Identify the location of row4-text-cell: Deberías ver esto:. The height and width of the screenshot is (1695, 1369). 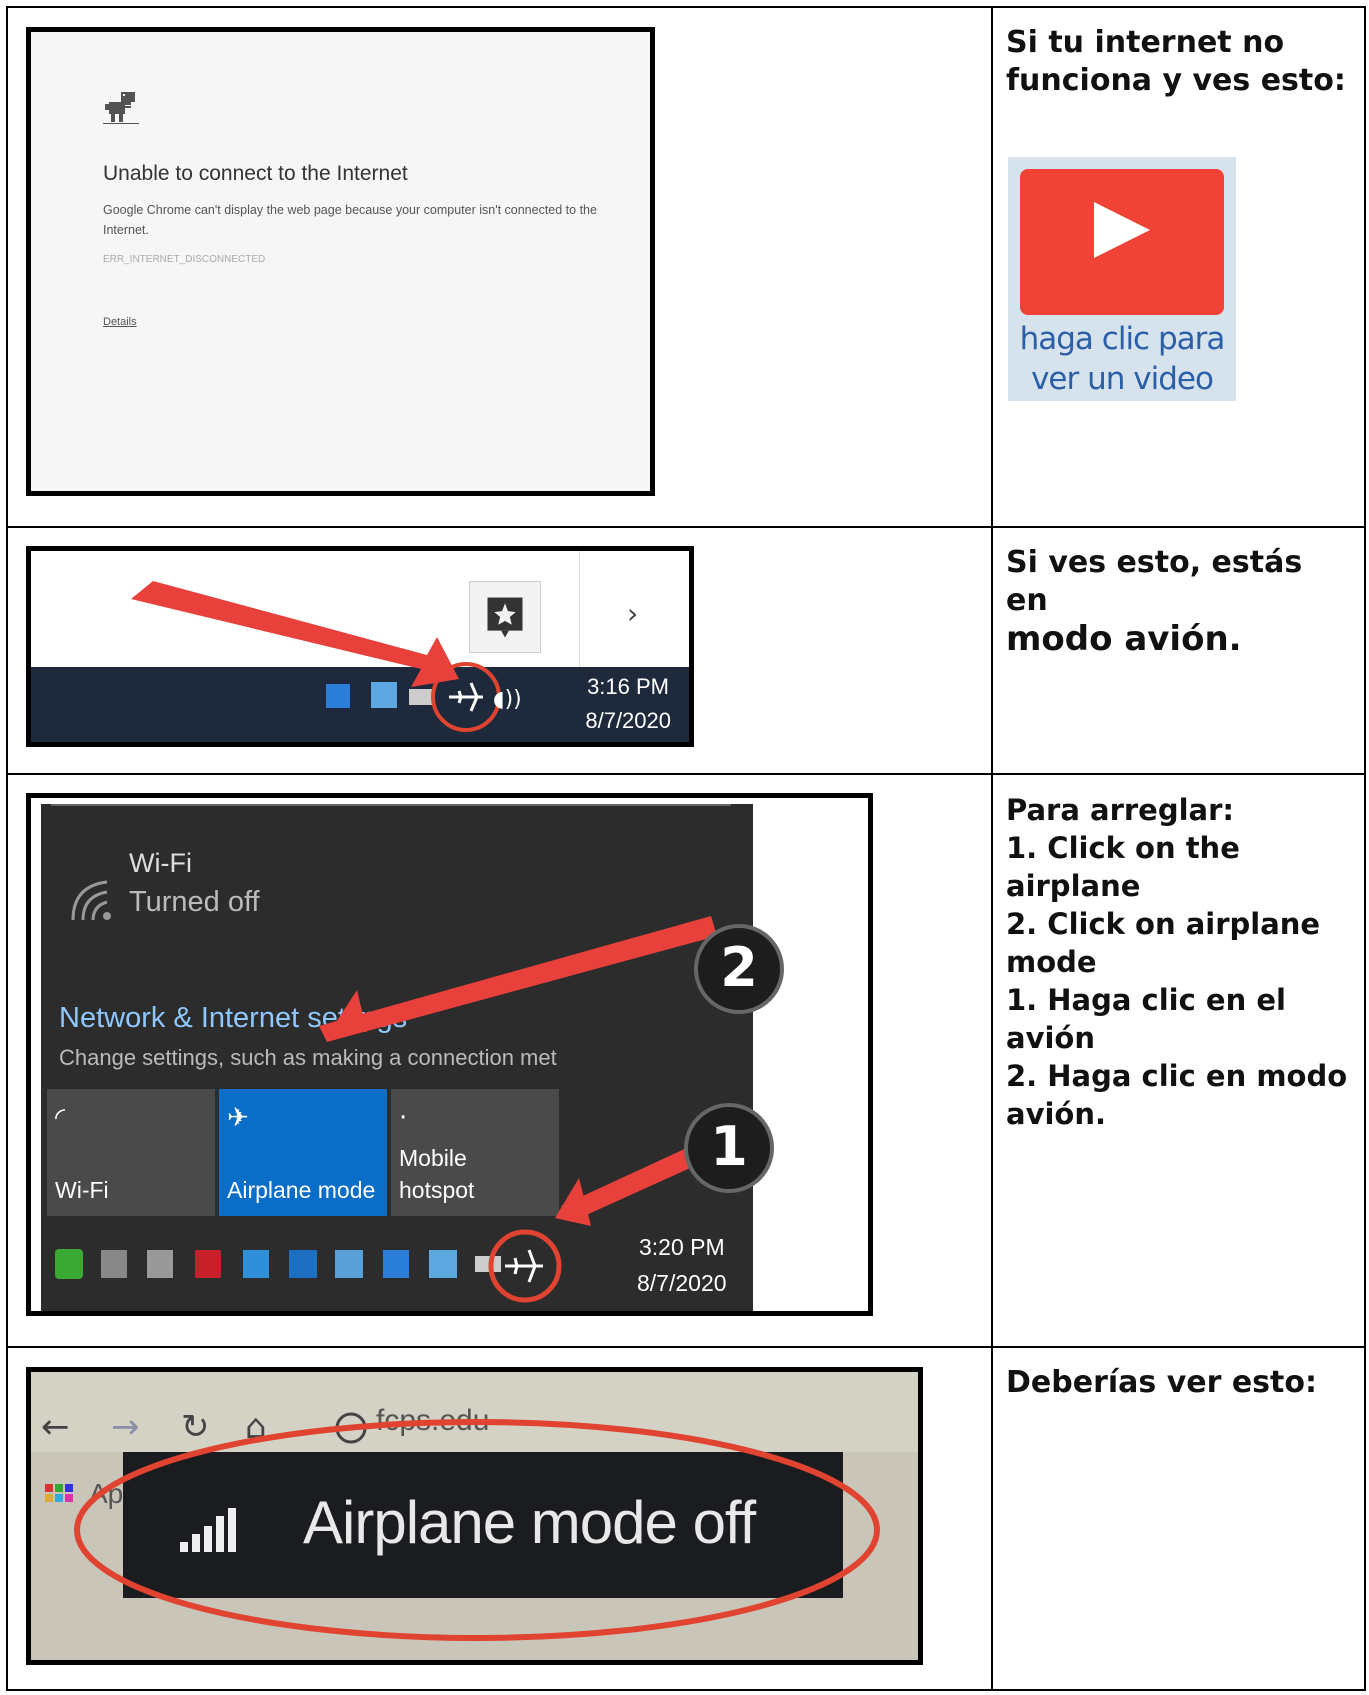
(1178, 1518).